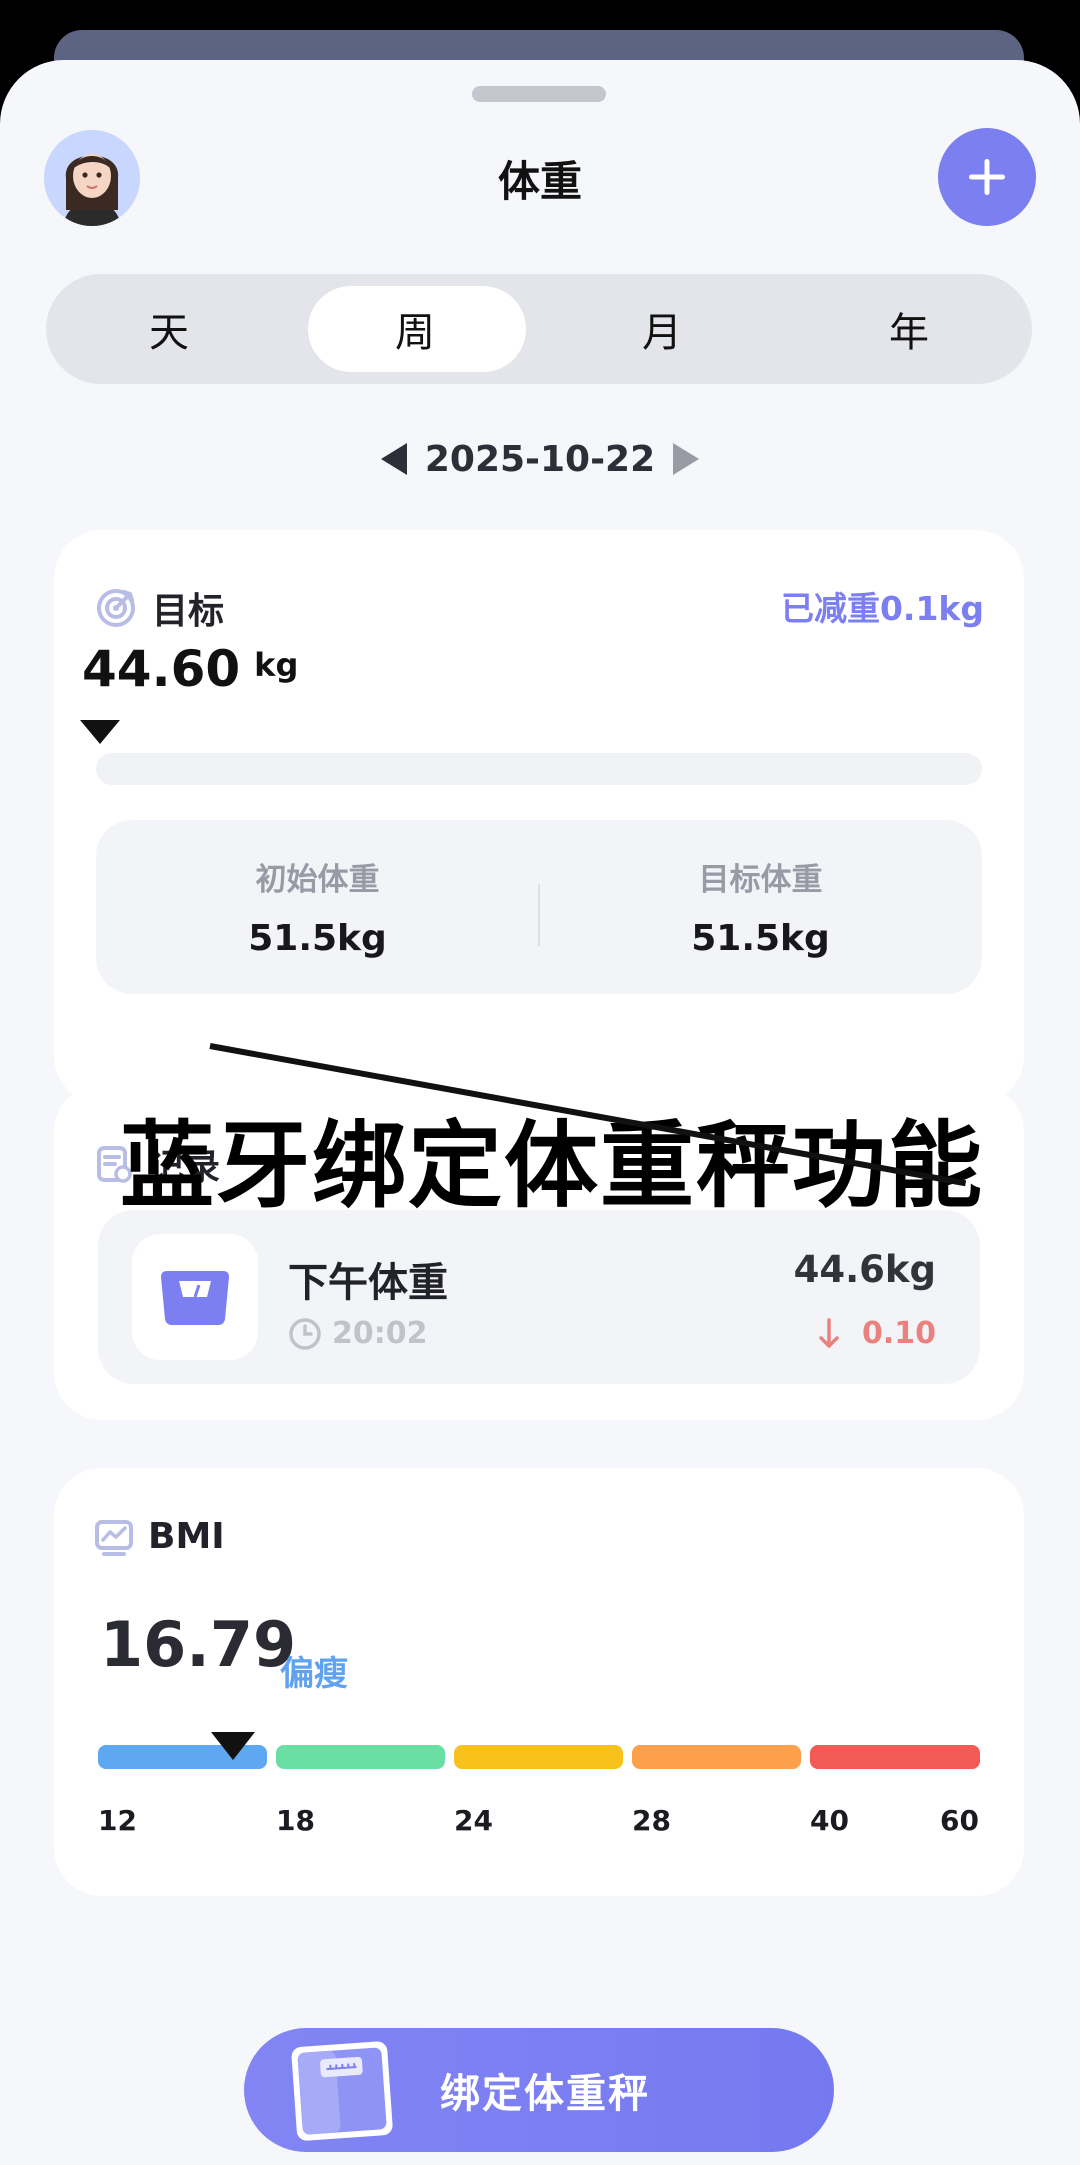 The height and width of the screenshot is (2165, 1080). What do you see at coordinates (169, 329) in the screenshot?
I see `tab-day: 天` at bounding box center [169, 329].